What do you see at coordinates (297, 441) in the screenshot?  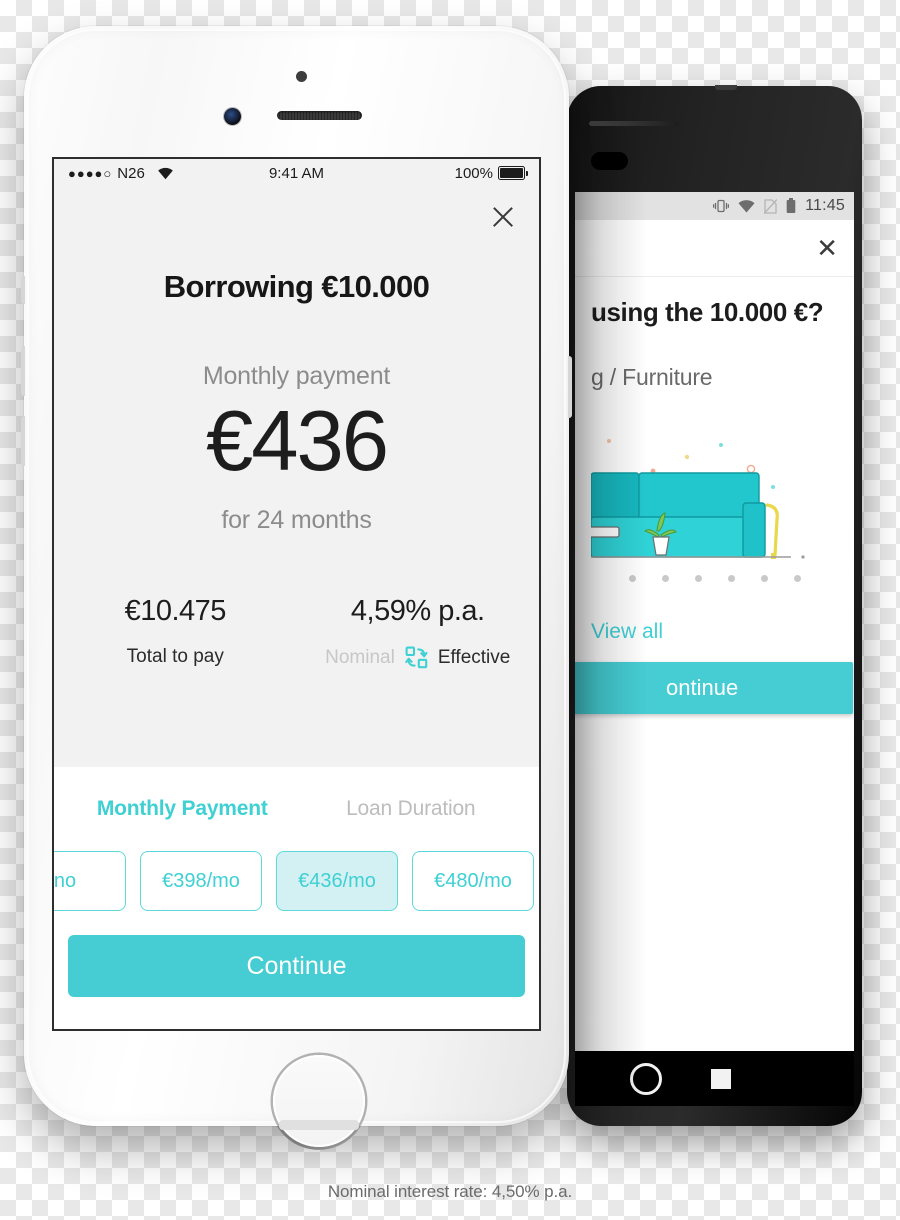 I see `monthly-payment-amount: €436` at bounding box center [297, 441].